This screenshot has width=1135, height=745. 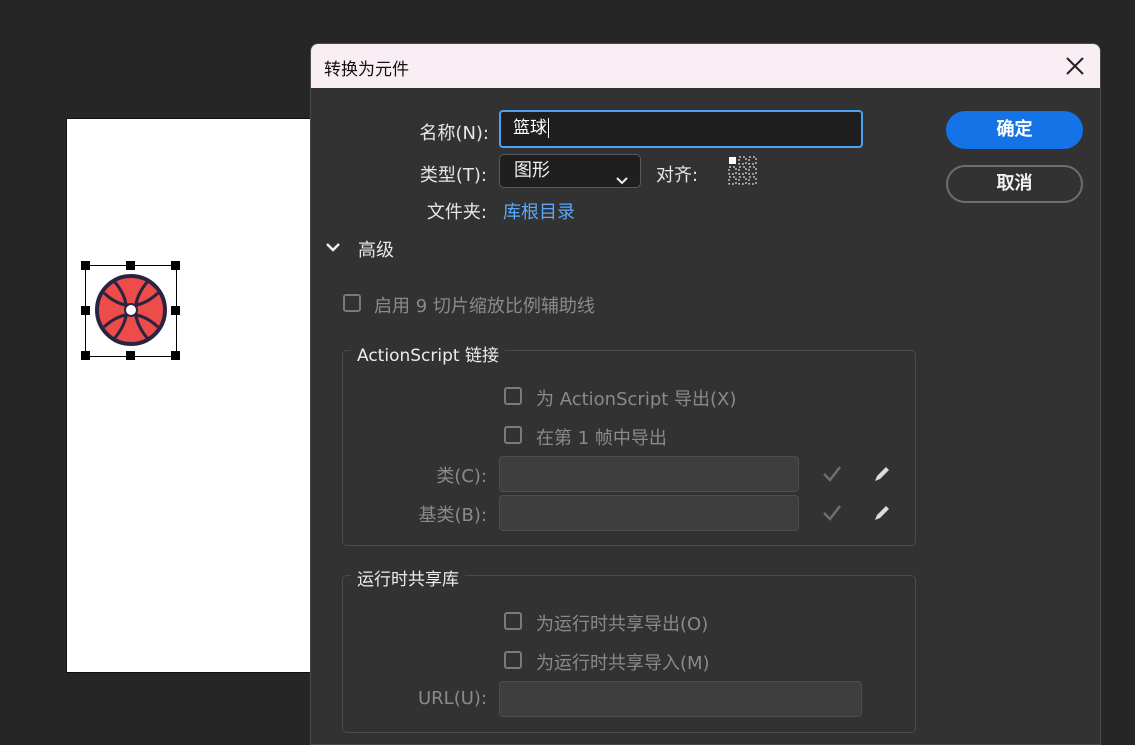 What do you see at coordinates (1014, 184) in the screenshot?
I see `cancel-button: 取消` at bounding box center [1014, 184].